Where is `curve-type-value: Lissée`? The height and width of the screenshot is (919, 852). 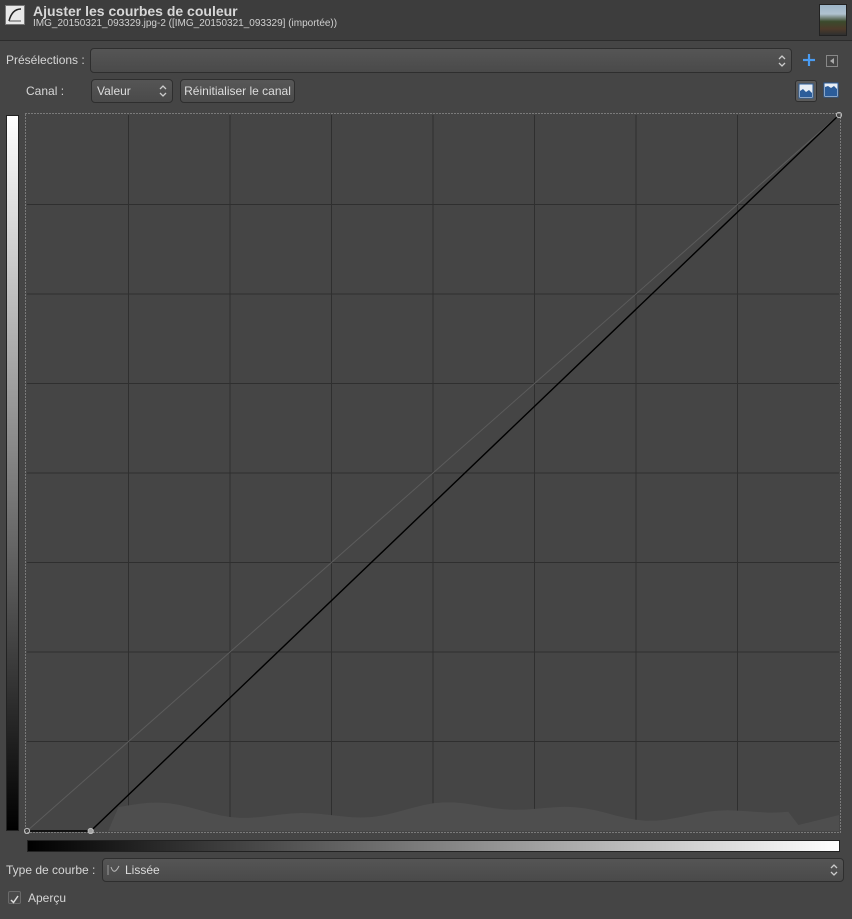
curve-type-value: Lissée is located at coordinates (142, 870).